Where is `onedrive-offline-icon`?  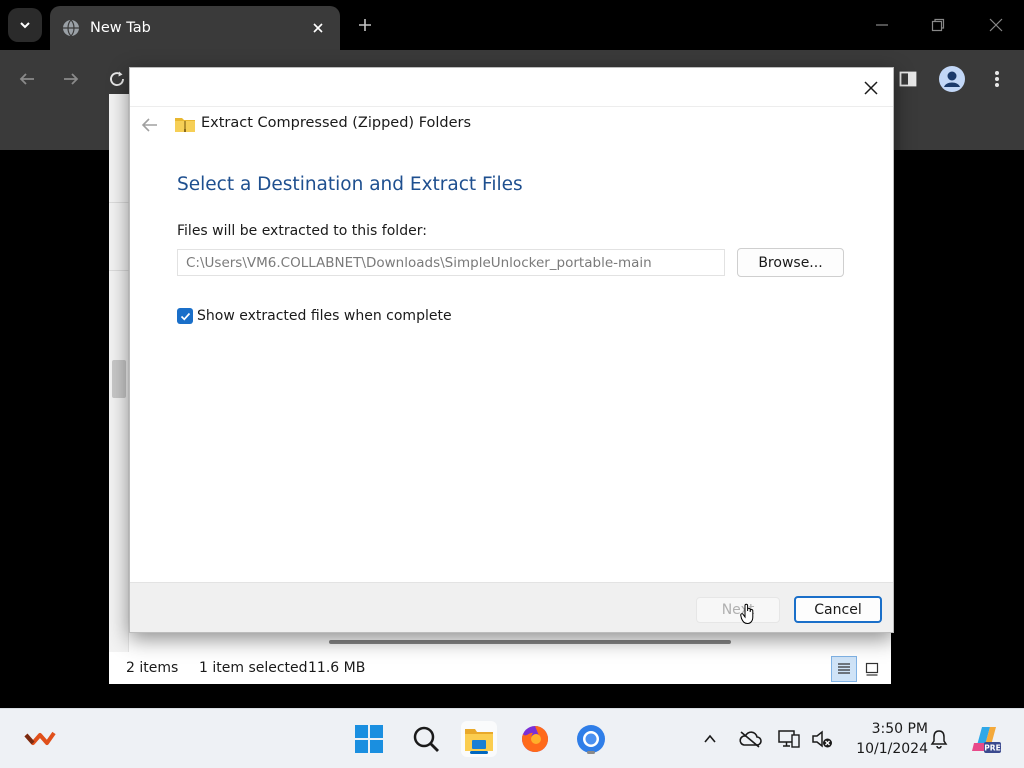
onedrive-offline-icon is located at coordinates (750, 739).